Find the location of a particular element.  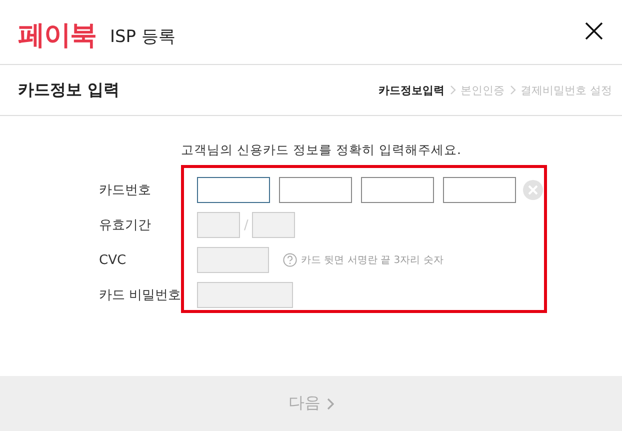

step-label: 본인인증 is located at coordinates (482, 90).